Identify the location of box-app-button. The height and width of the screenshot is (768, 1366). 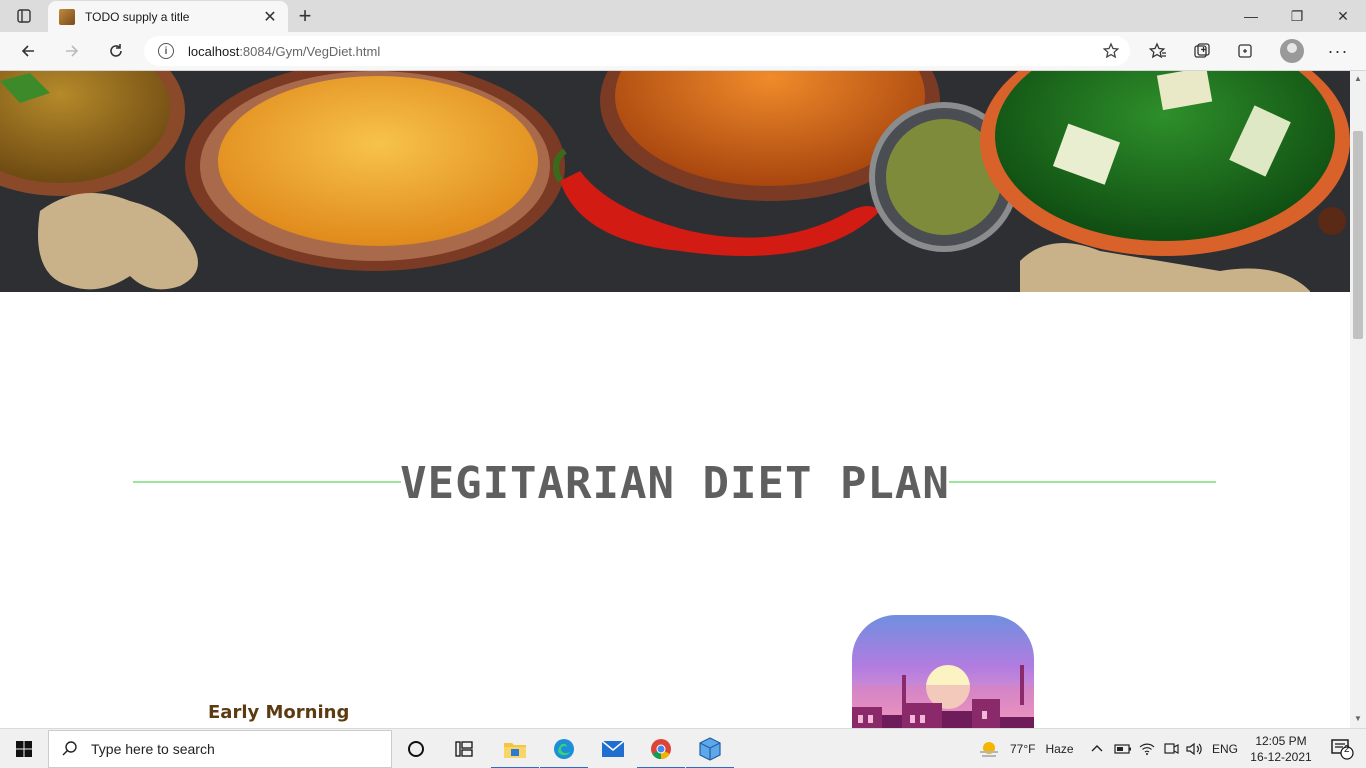
(710, 748).